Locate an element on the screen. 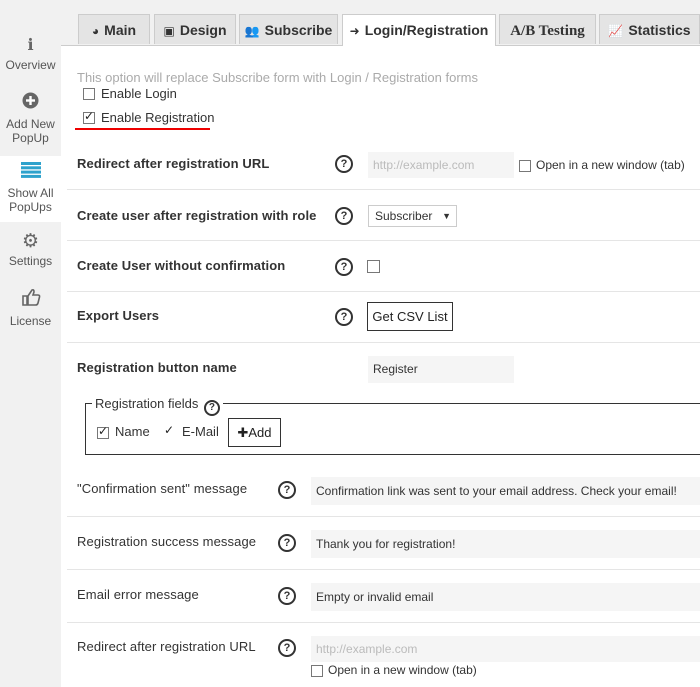 This screenshot has width=700, height=687. redirect-url-input: http://example.com is located at coordinates (441, 165).